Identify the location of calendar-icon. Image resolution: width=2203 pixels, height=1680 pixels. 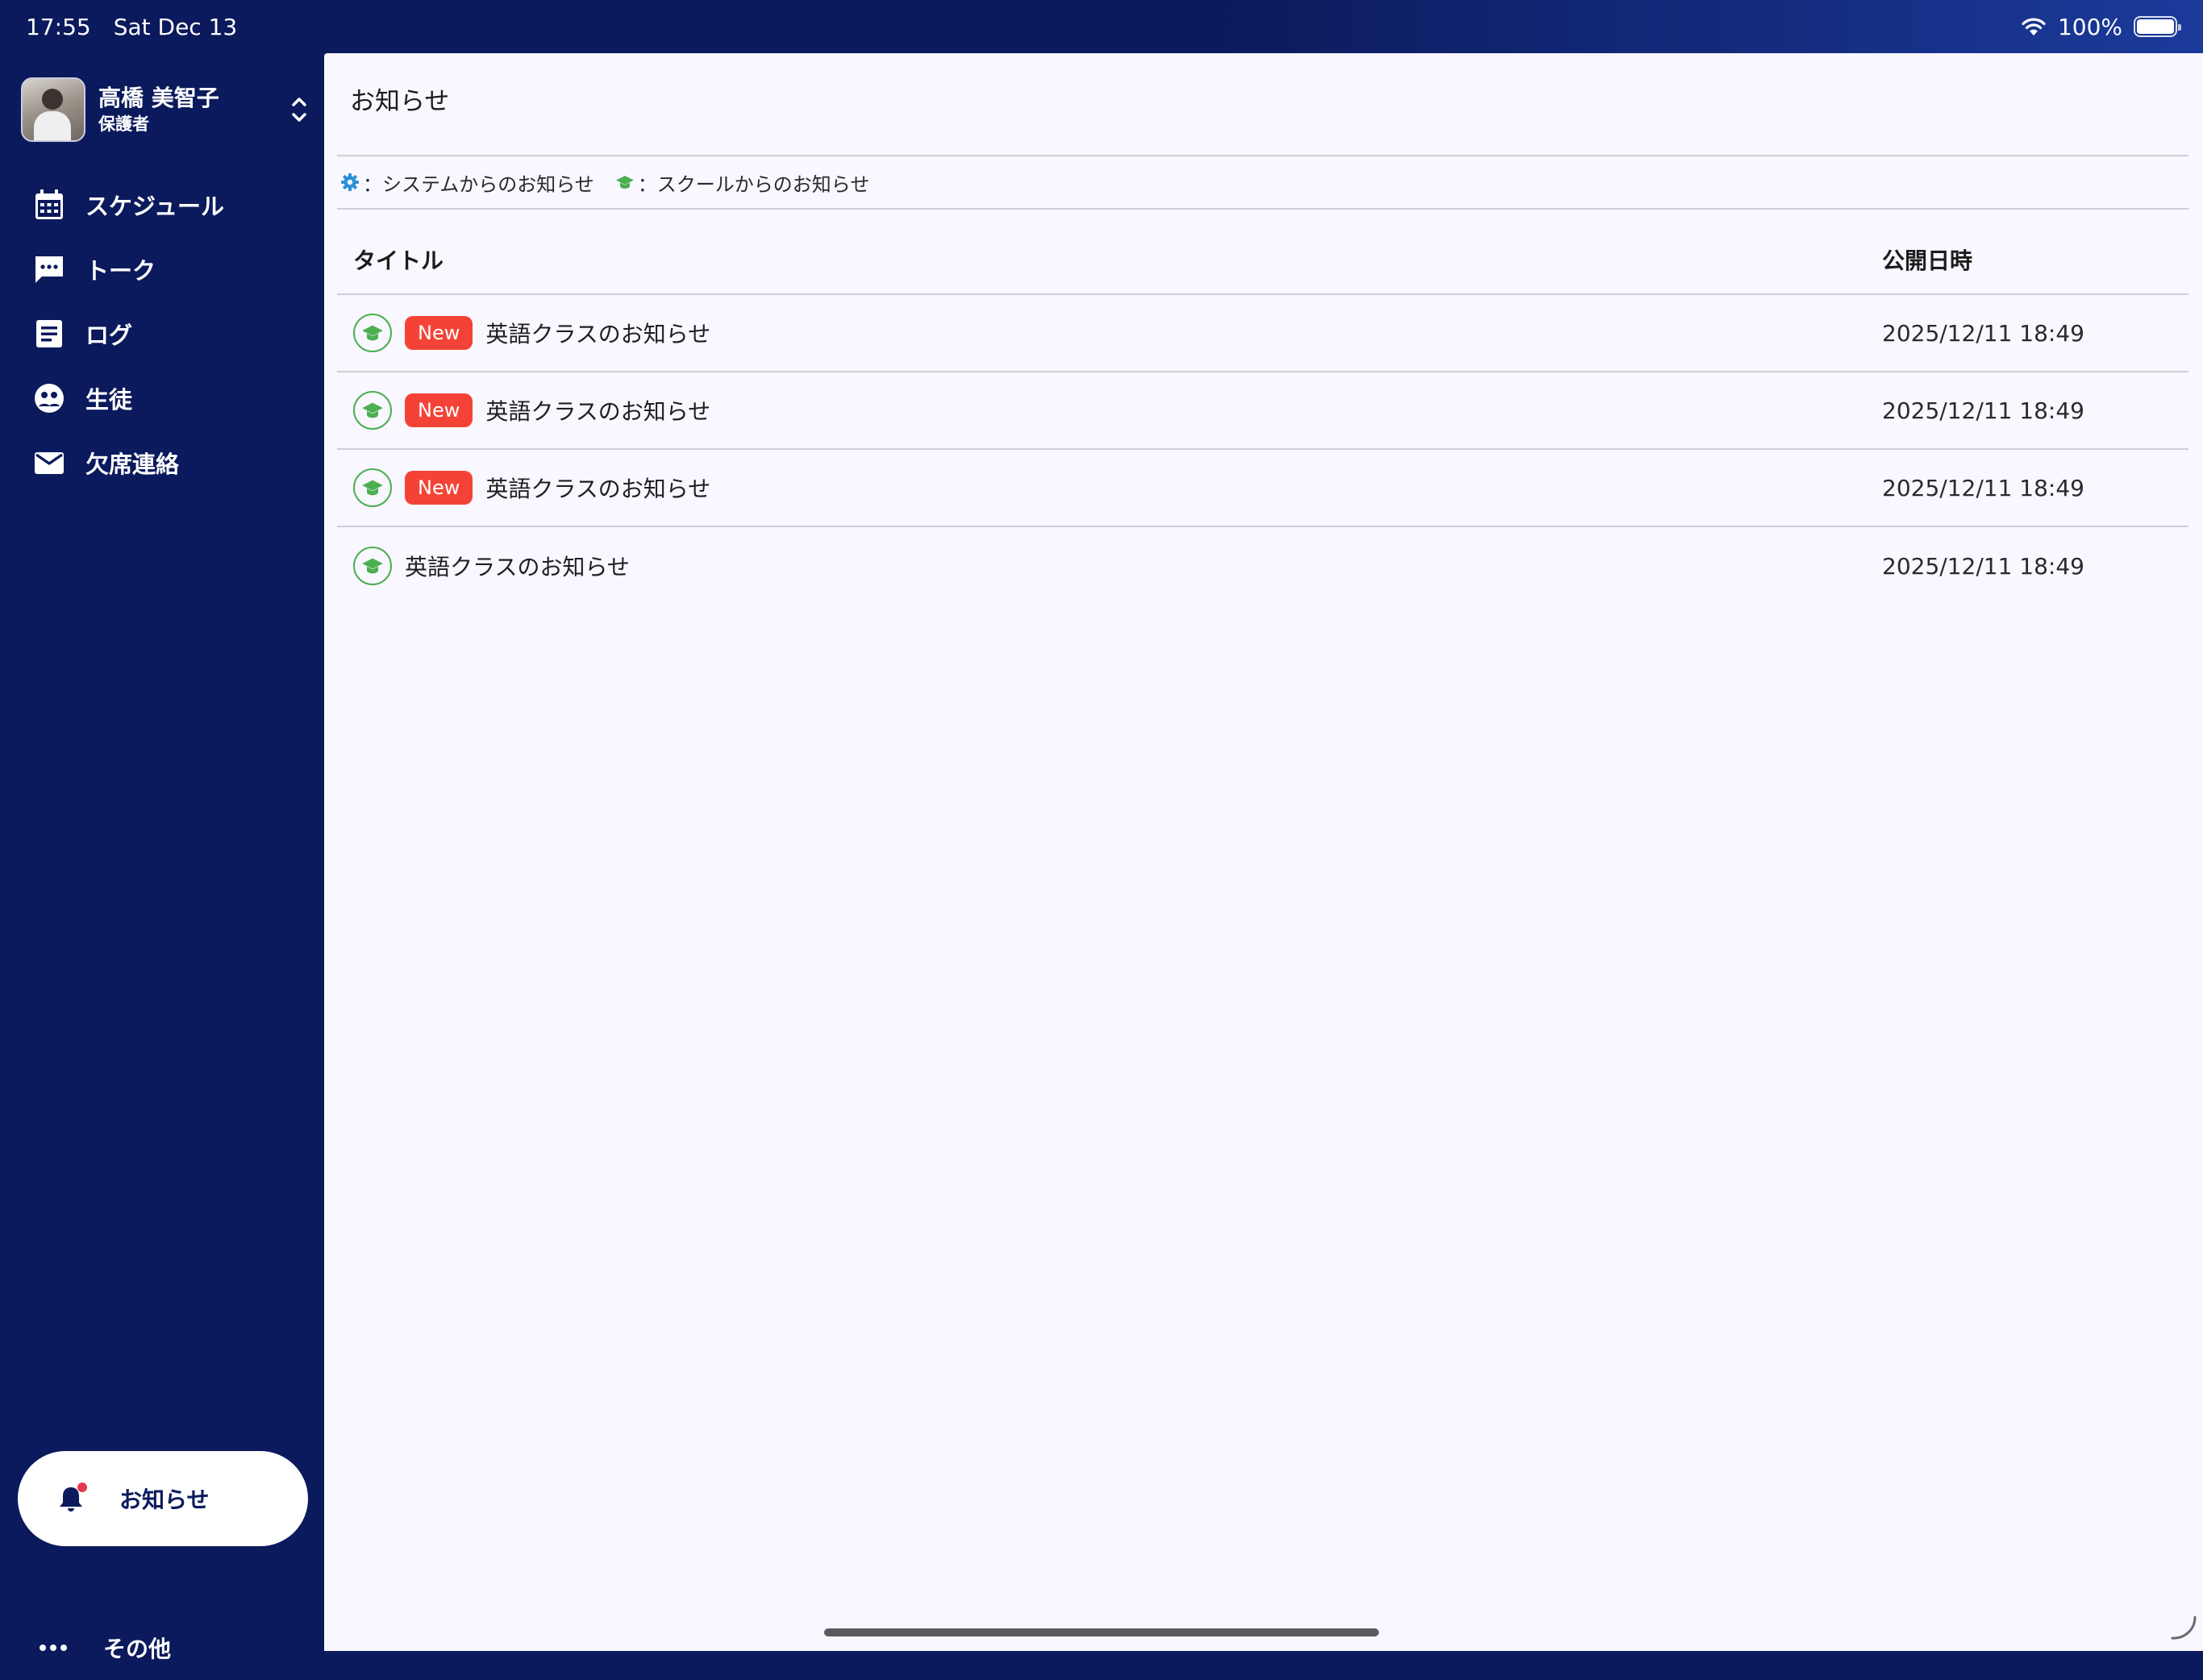
(49, 204).